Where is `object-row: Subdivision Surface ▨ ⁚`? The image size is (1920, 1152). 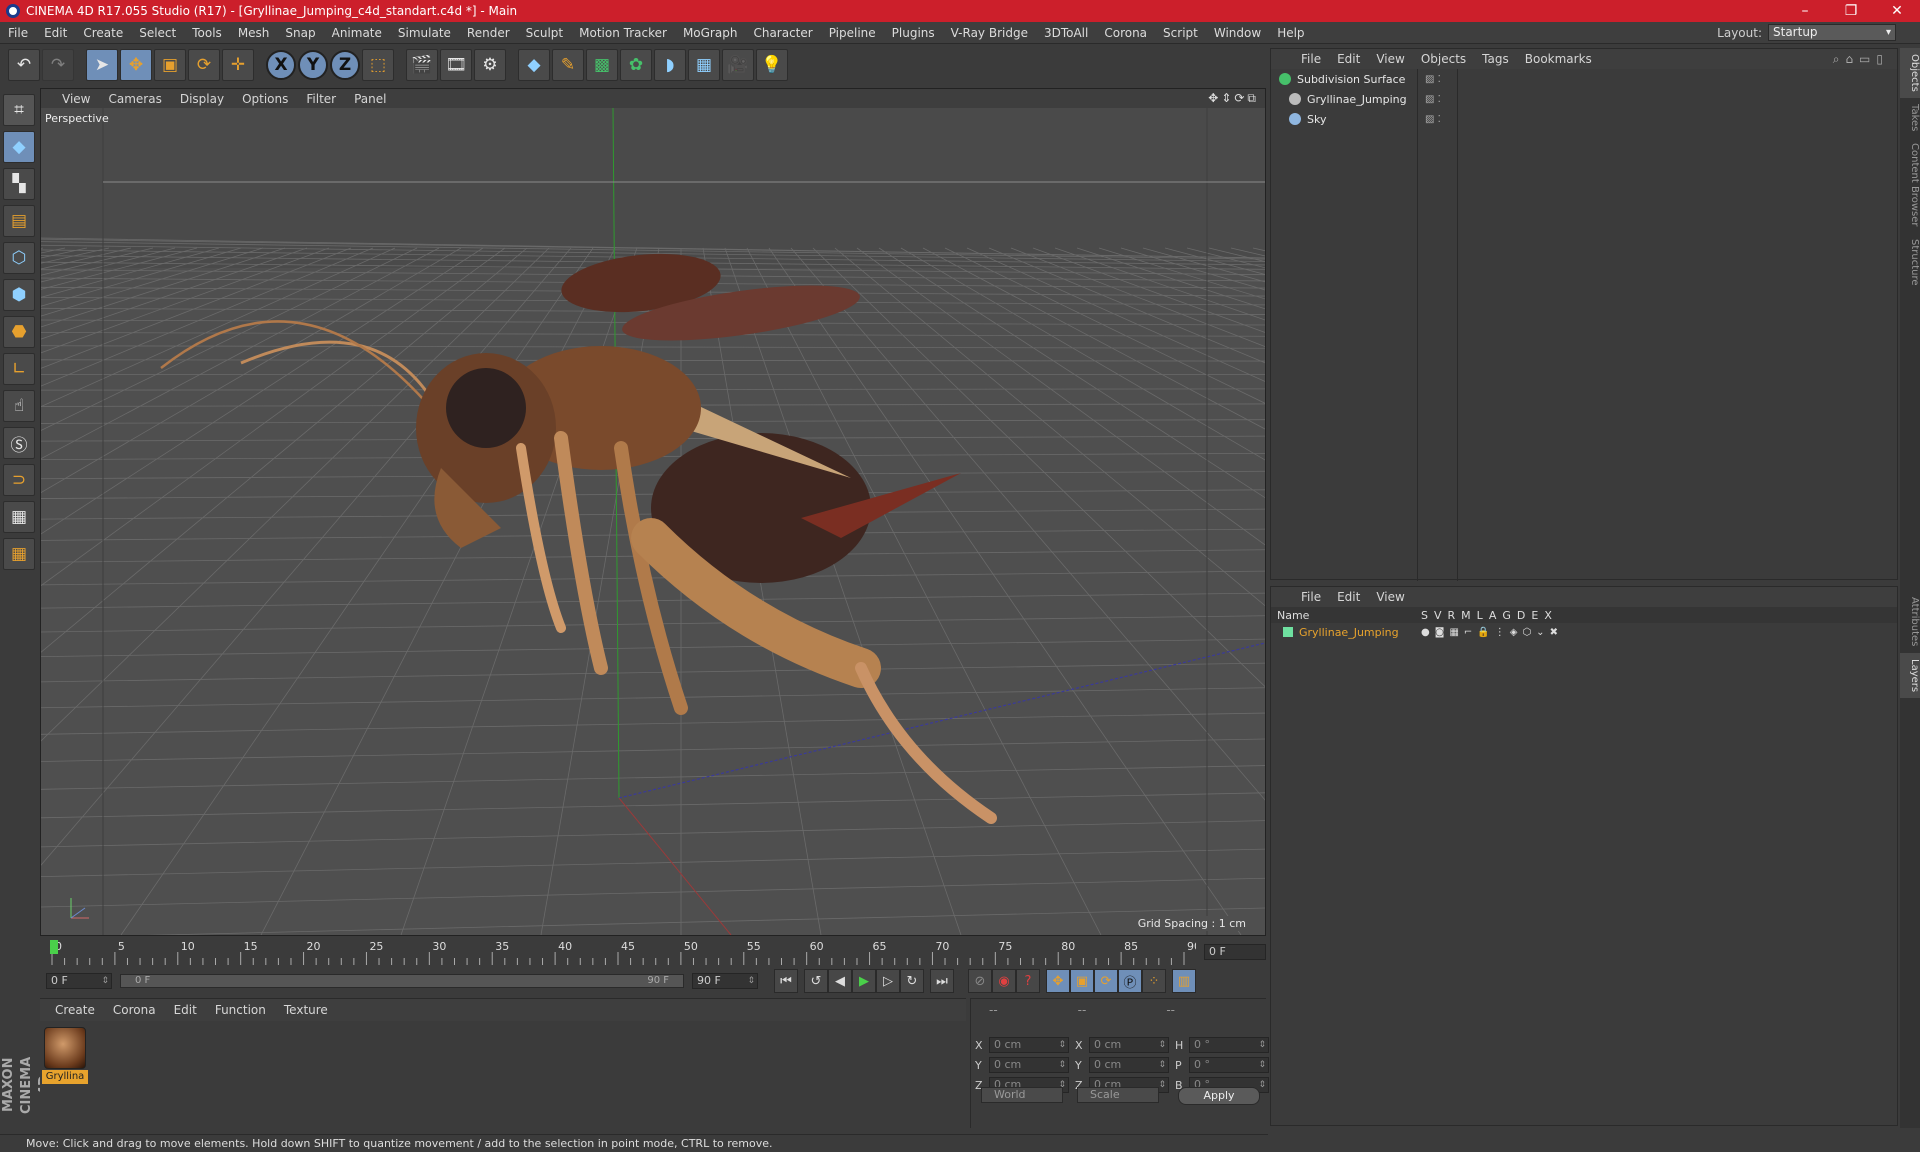 object-row: Subdivision Surface ▨ ⁚ is located at coordinates (1583, 79).